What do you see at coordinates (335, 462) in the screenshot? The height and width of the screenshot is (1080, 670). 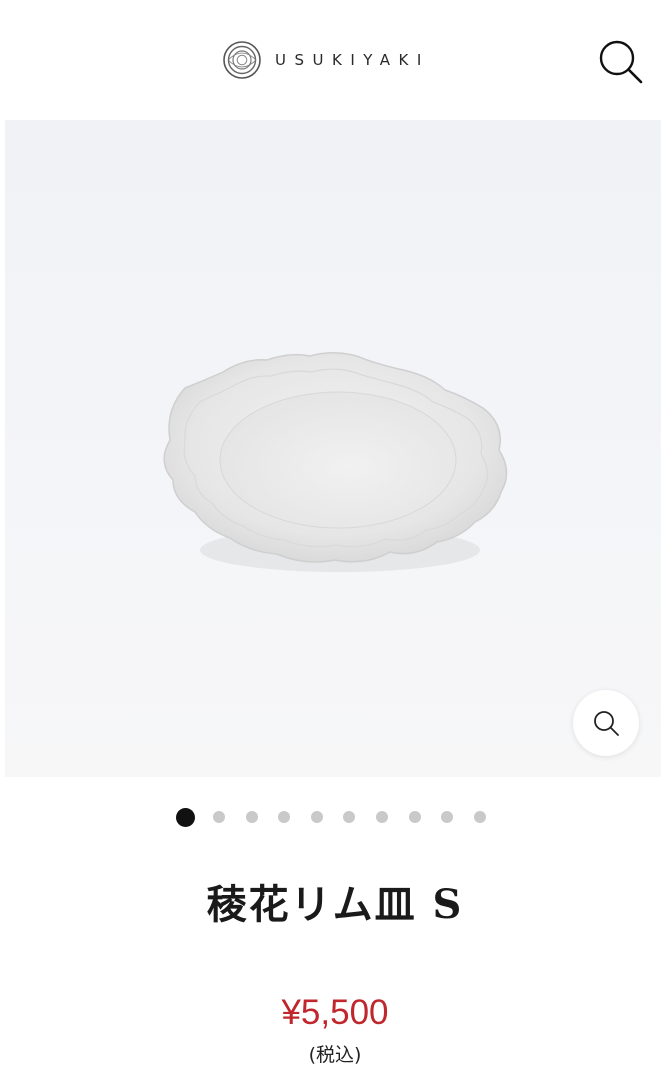 I see `plate-photo` at bounding box center [335, 462].